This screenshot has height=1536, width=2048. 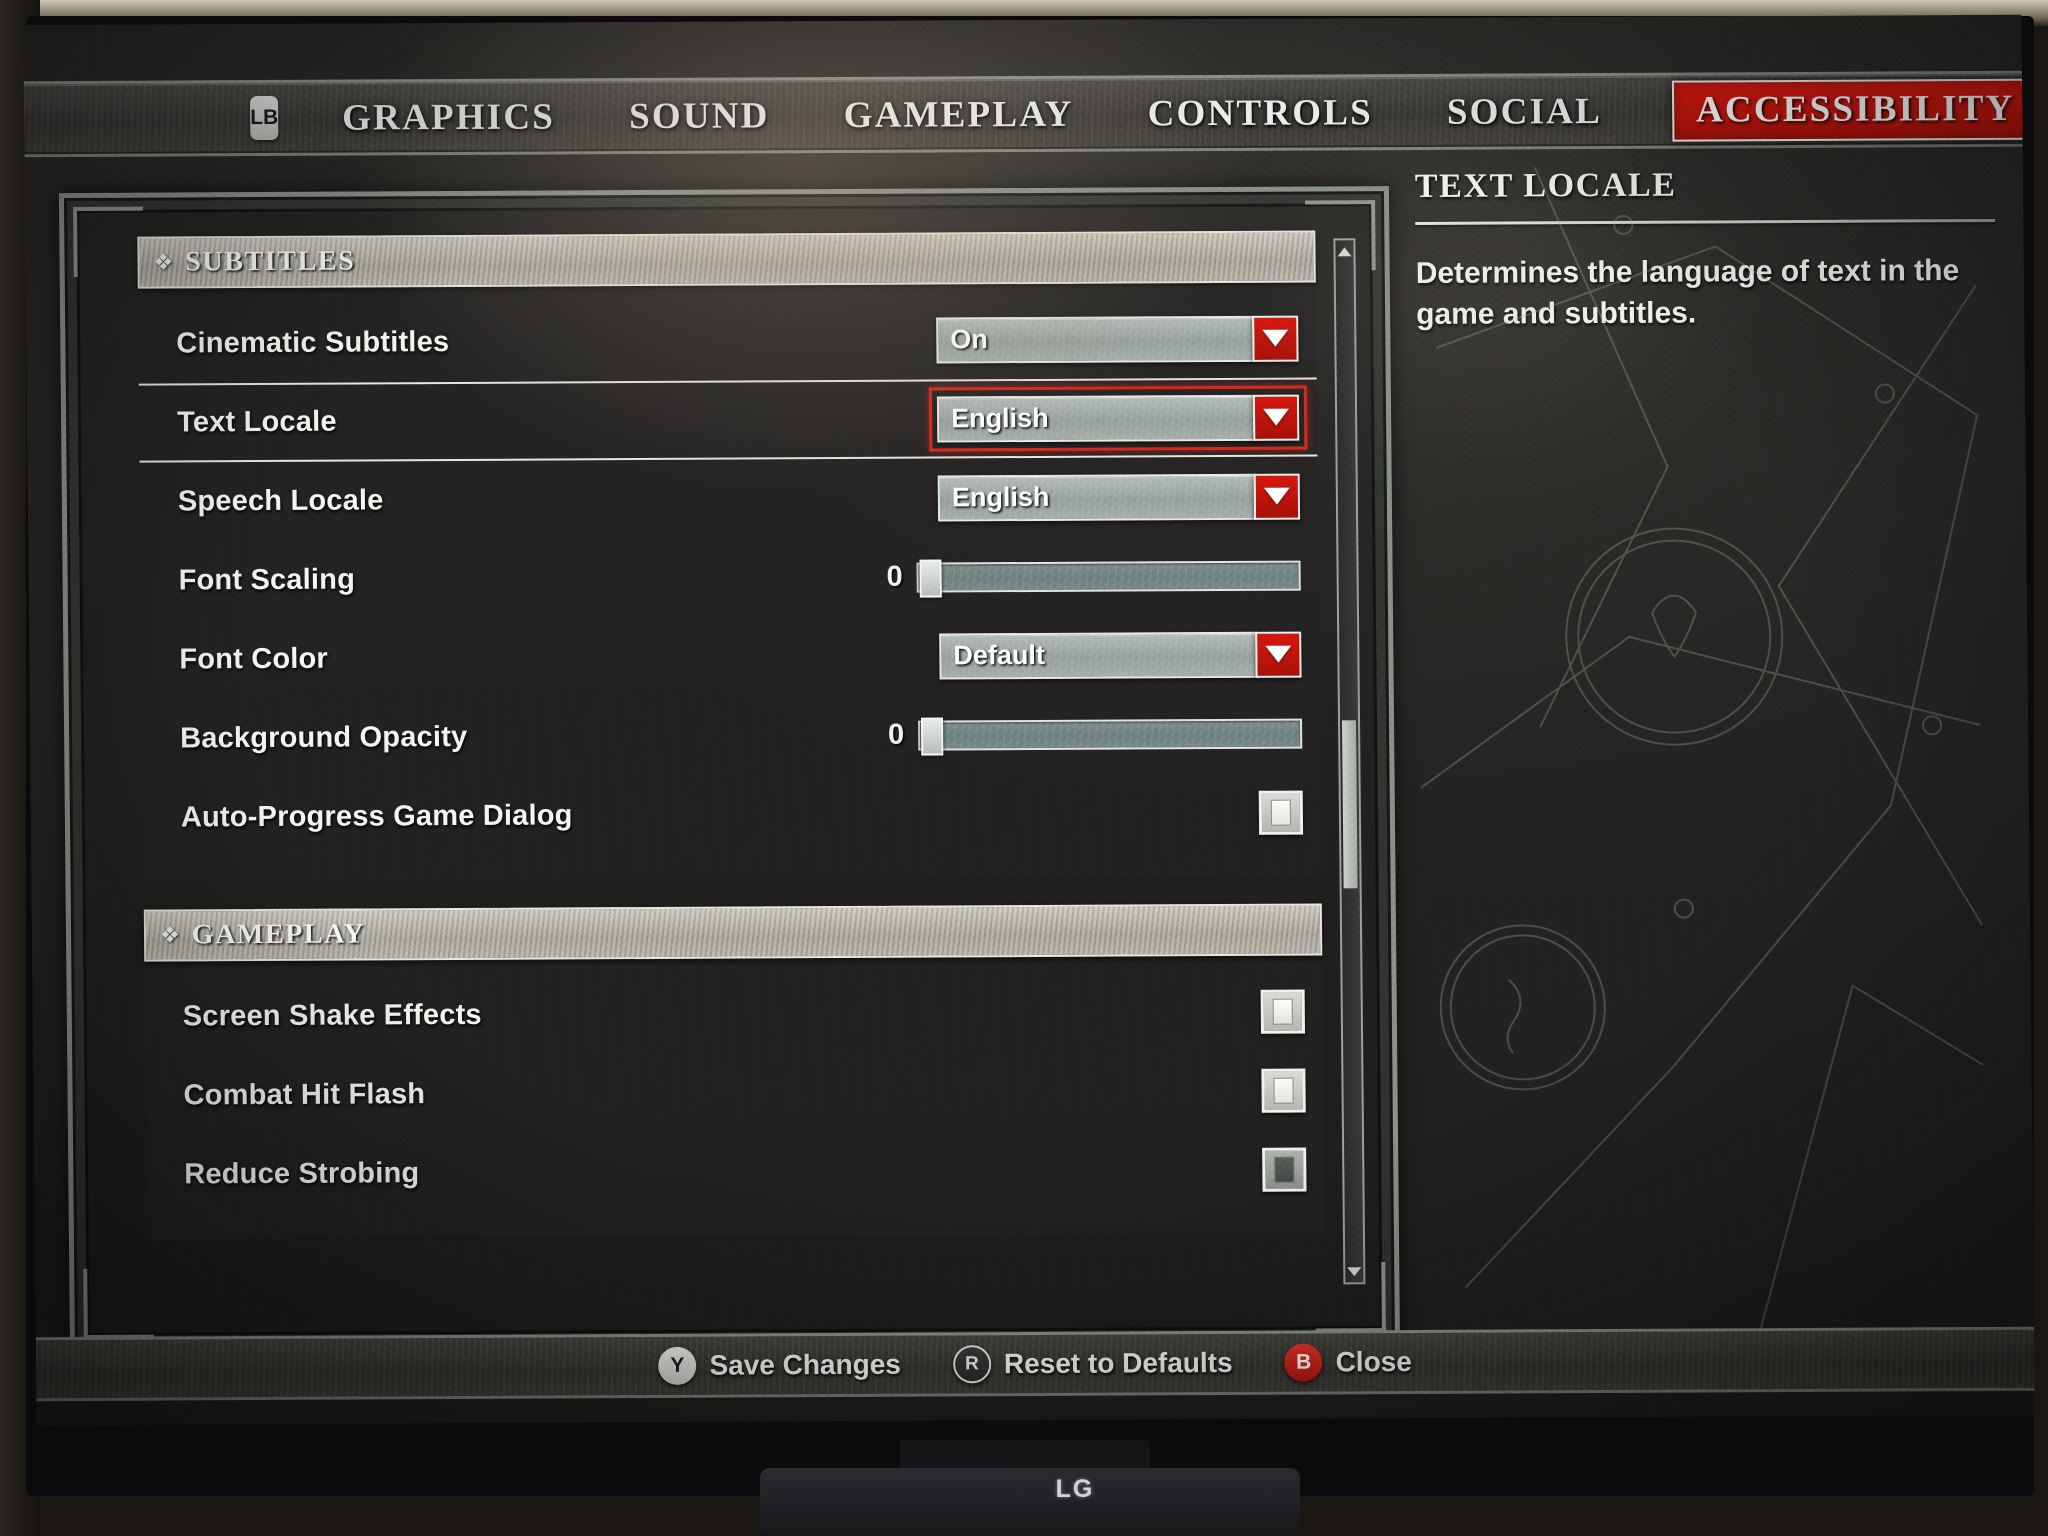 I want to click on hint-reset-to-defaults: R Reset to Defaults, so click(x=1092, y=1364).